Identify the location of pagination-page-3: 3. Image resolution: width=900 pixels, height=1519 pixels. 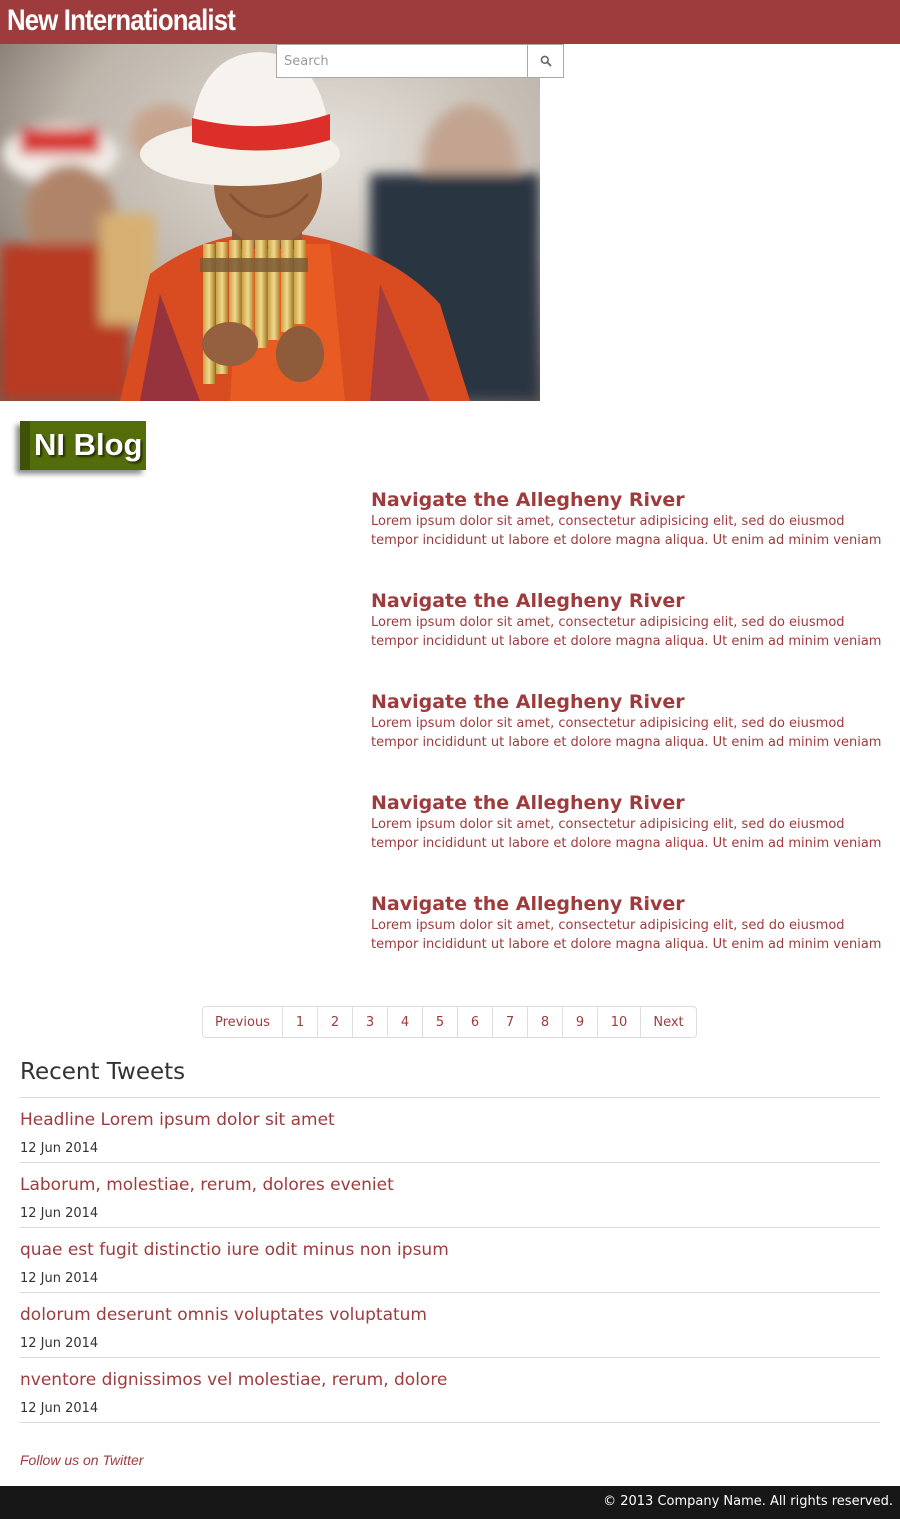
(370, 1022).